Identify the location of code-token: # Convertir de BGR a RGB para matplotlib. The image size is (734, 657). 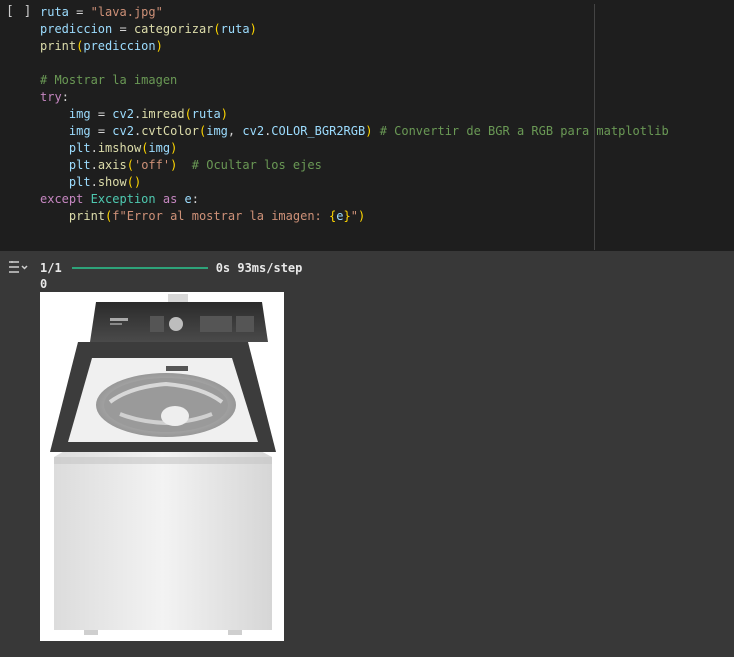
(524, 131).